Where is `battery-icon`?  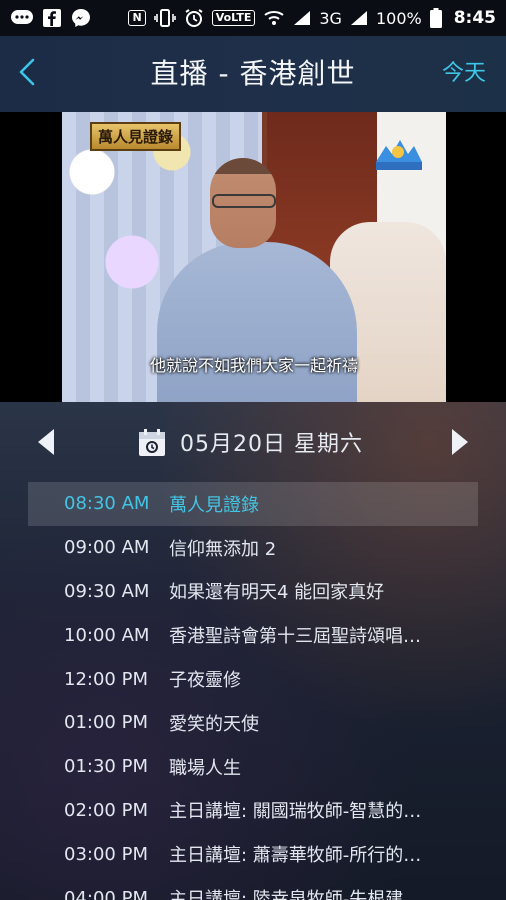
battery-icon is located at coordinates (435, 18).